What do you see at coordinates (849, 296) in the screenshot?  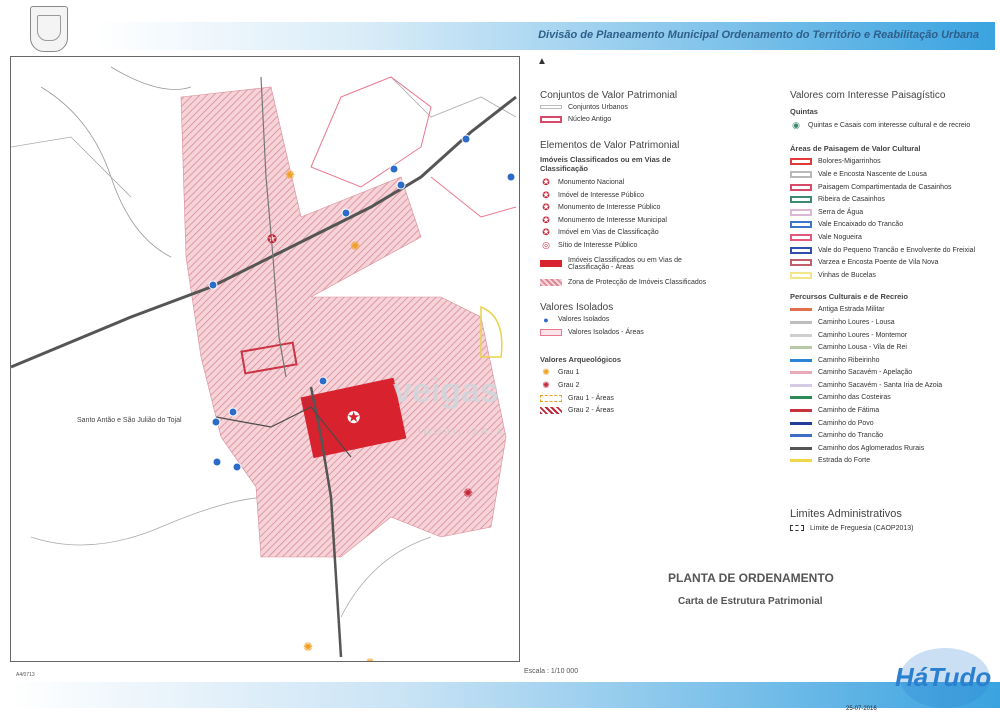 I see `legend-percursos-title: Percursos Culturais e de Recreio` at bounding box center [849, 296].